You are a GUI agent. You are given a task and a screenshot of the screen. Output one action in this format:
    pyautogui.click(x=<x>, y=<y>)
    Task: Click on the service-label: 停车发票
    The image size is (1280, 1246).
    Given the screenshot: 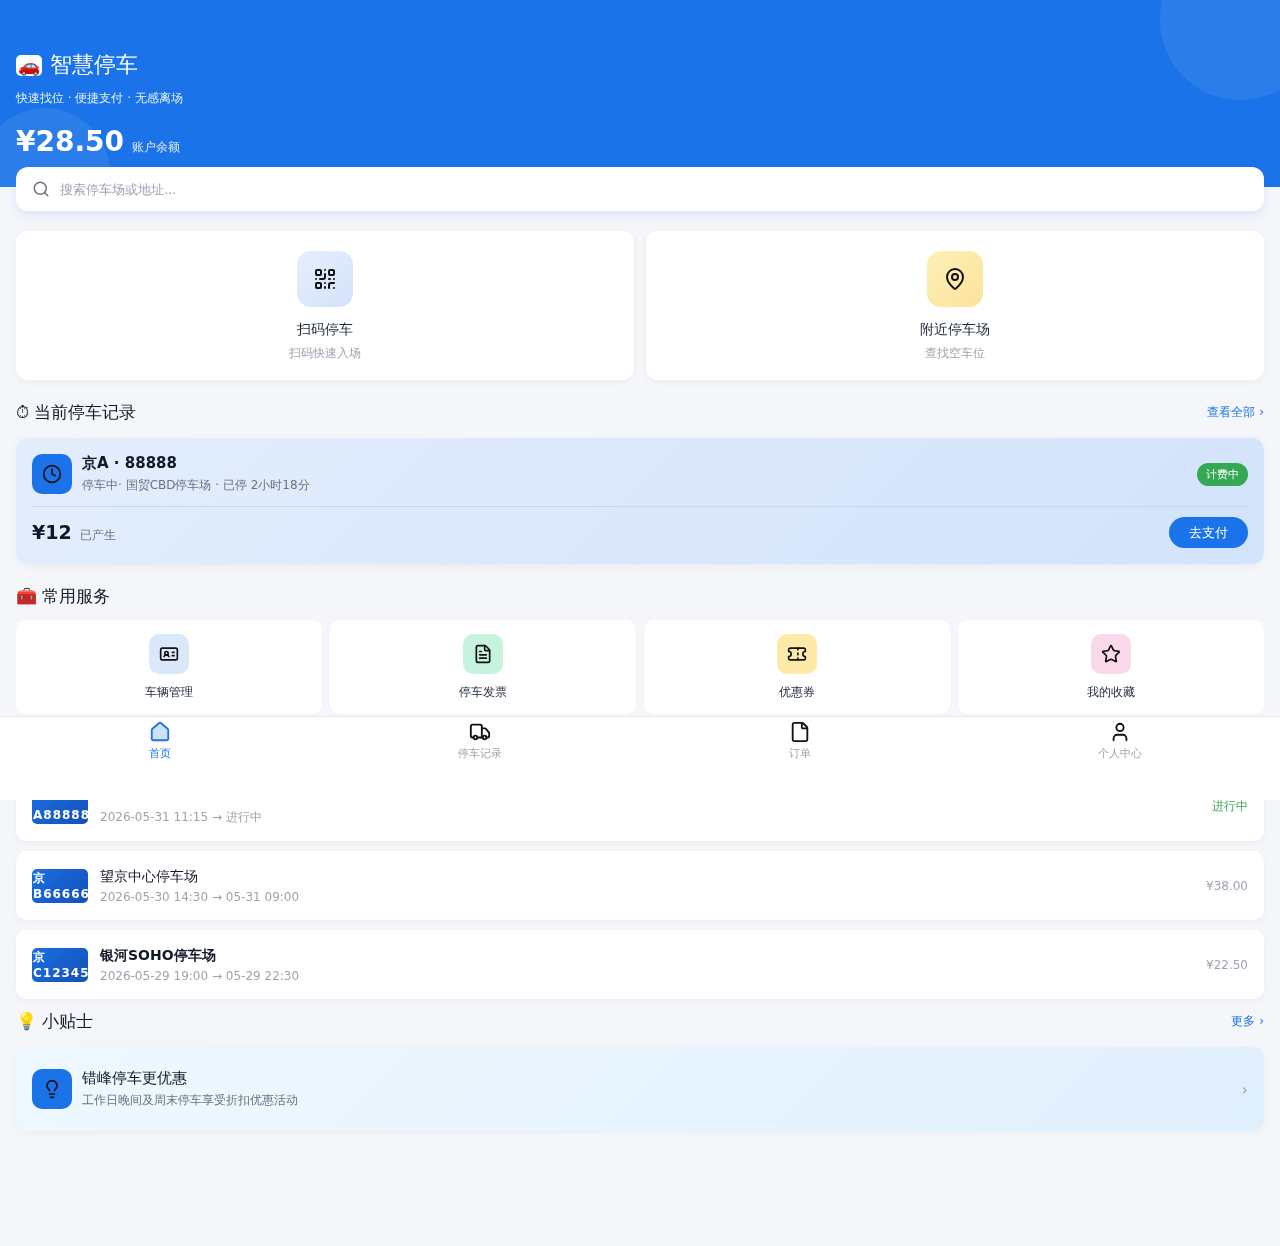 What is the action you would take?
    pyautogui.click(x=483, y=692)
    